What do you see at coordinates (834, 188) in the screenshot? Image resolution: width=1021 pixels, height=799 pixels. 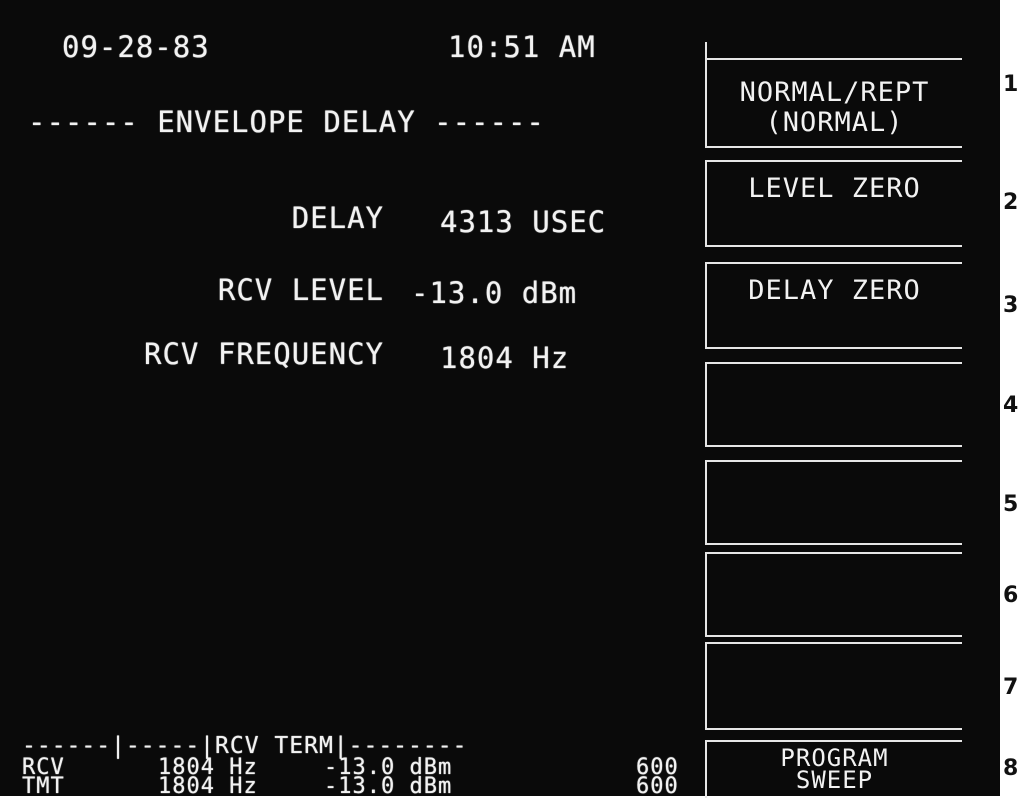 I see `softkey-2-label: LEVEL ZERO` at bounding box center [834, 188].